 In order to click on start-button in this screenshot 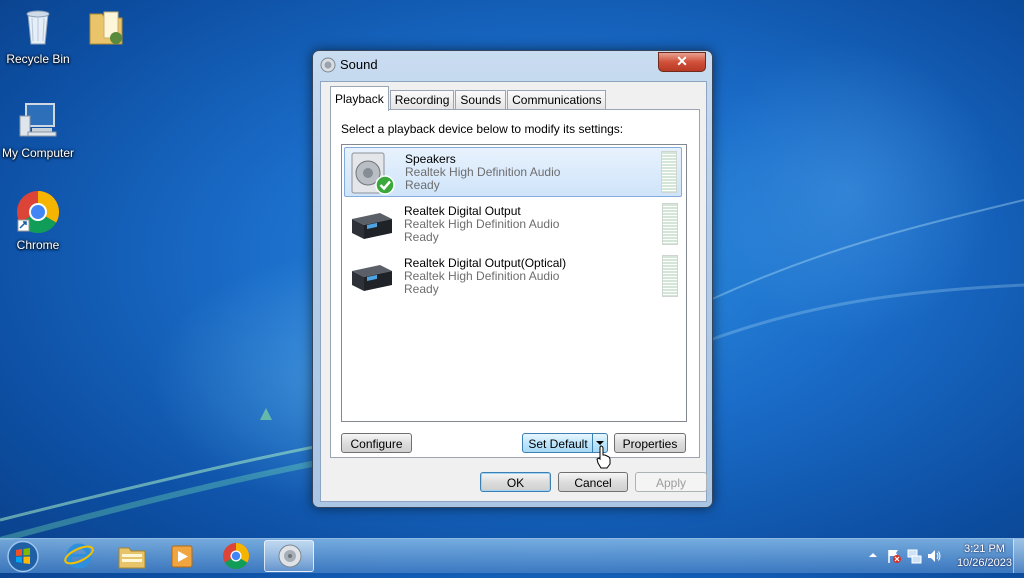, I will do `click(23, 556)`.